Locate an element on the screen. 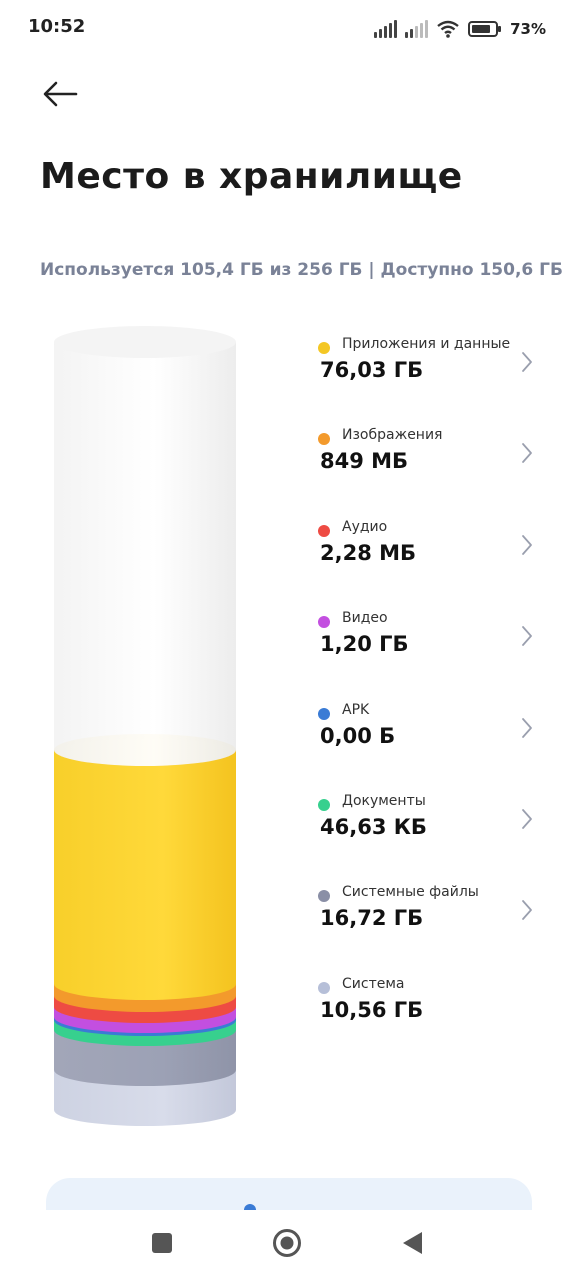 The width and height of the screenshot is (576, 1280). circle-icon is located at coordinates (287, 1243).